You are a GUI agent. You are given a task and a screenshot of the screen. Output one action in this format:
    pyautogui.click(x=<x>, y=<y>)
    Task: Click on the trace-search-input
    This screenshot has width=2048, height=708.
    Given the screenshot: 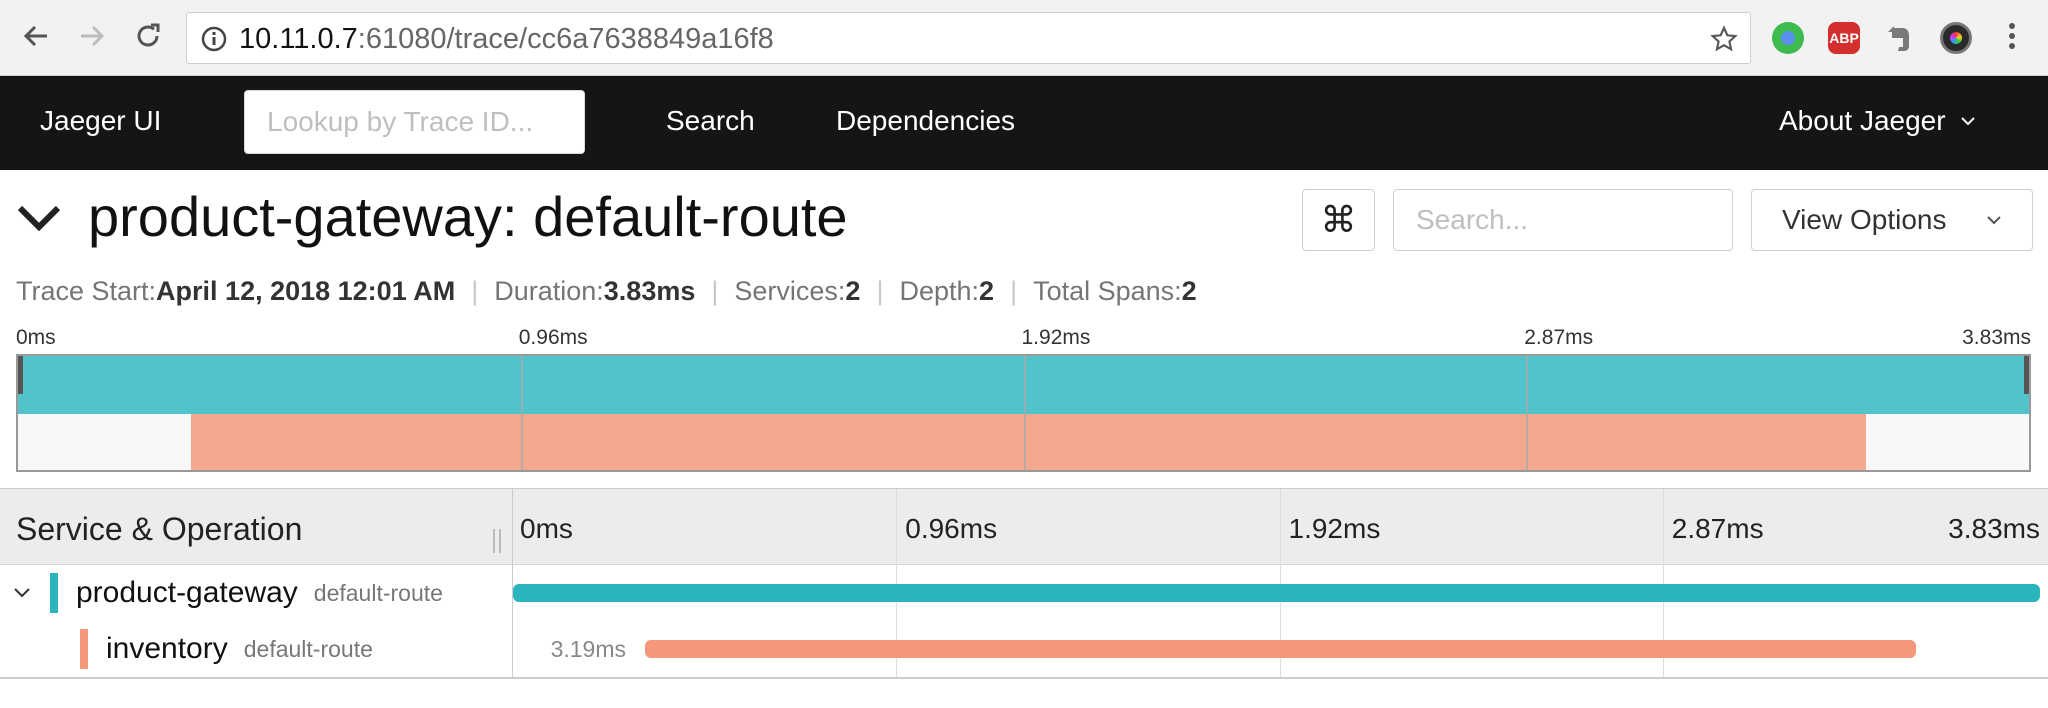 What is the action you would take?
    pyautogui.click(x=1563, y=220)
    